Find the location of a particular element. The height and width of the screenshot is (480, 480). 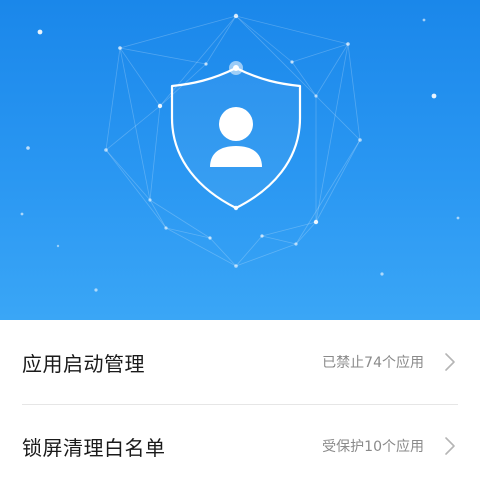

shield-user-icon is located at coordinates (236, 136).